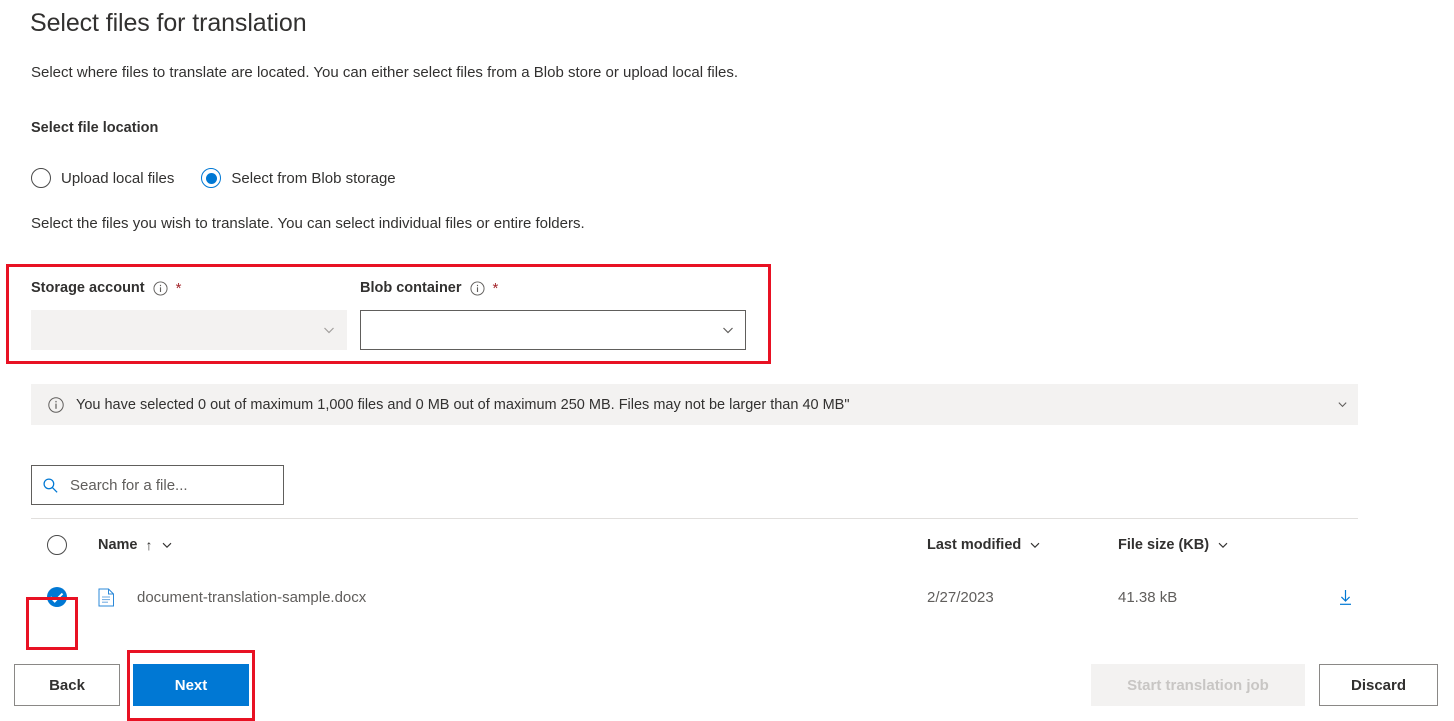 This screenshot has width=1454, height=721. I want to click on back-button: Back, so click(67, 685).